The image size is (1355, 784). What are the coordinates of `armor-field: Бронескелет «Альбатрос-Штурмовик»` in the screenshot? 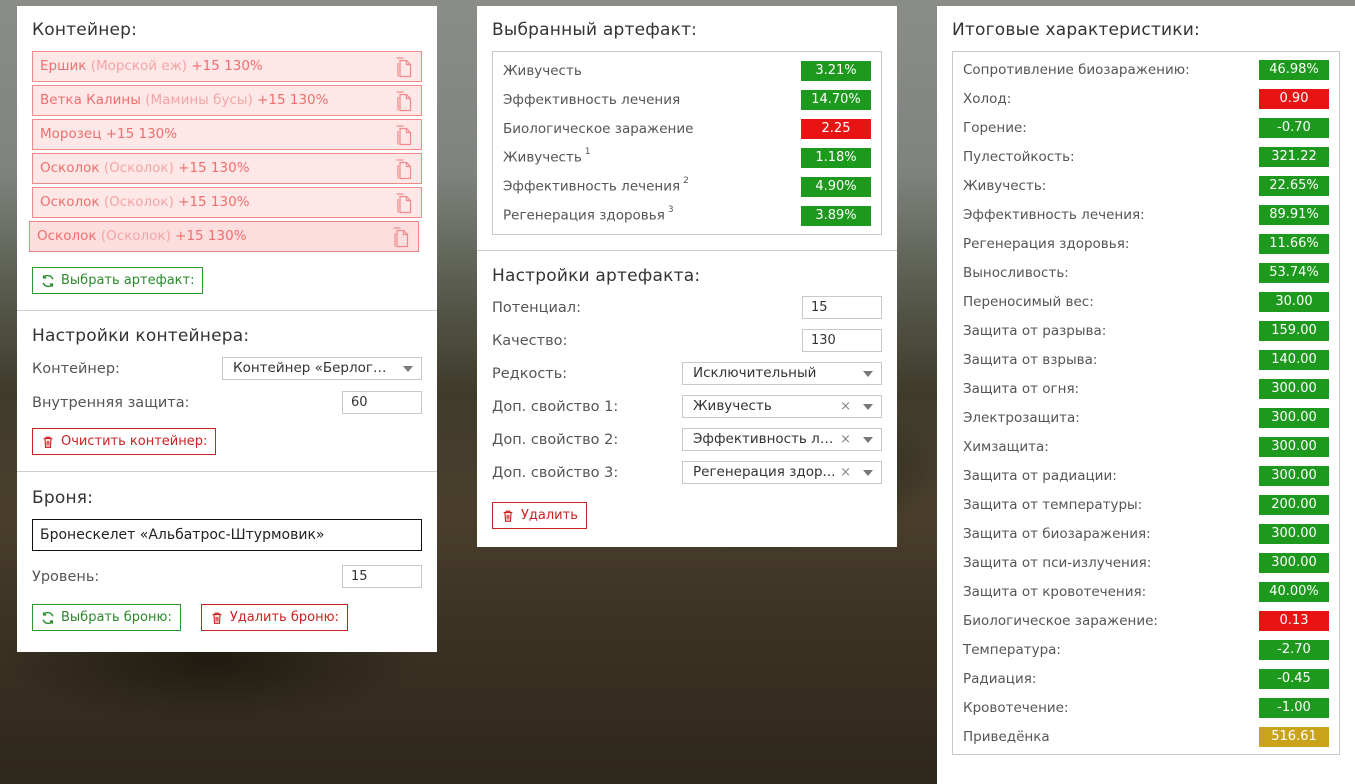 It's located at (227, 535).